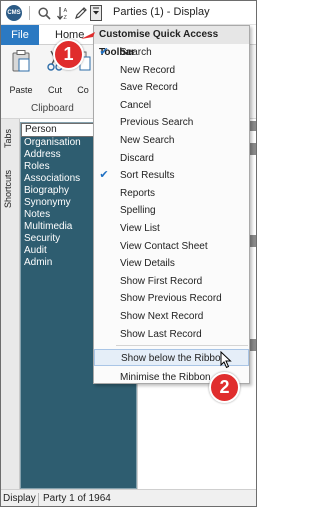  What do you see at coordinates (10, 138) in the screenshot?
I see `side-tab-tabs: Tabs` at bounding box center [10, 138].